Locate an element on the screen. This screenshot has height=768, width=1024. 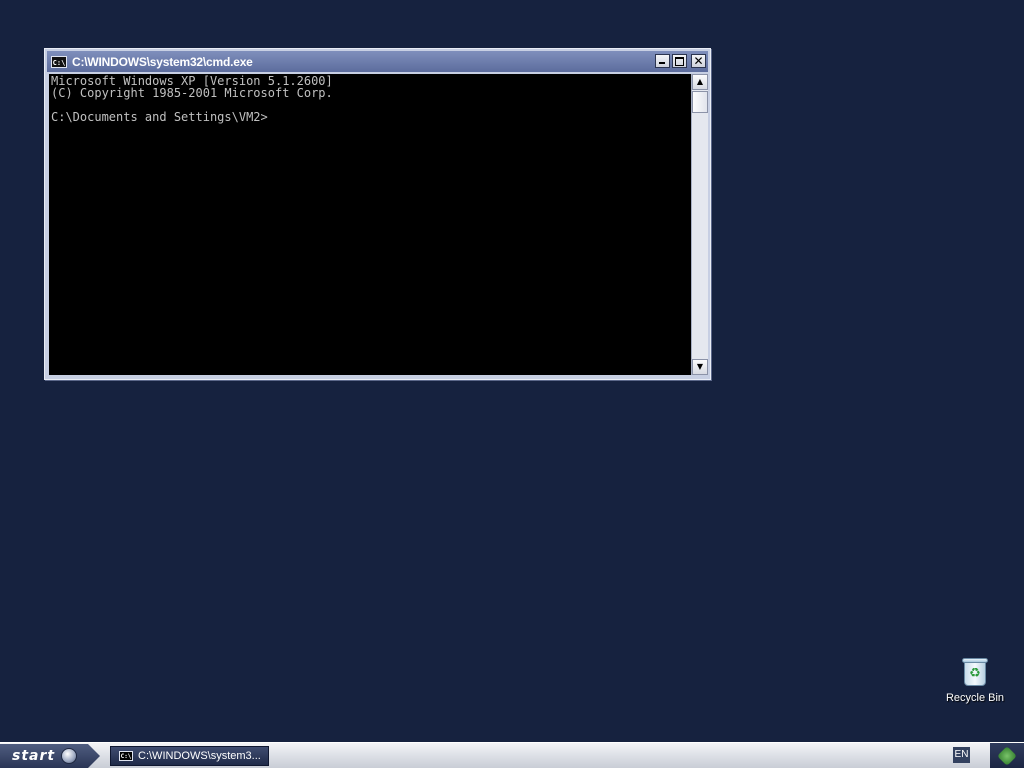
window-controls: ✕ is located at coordinates (680, 61).